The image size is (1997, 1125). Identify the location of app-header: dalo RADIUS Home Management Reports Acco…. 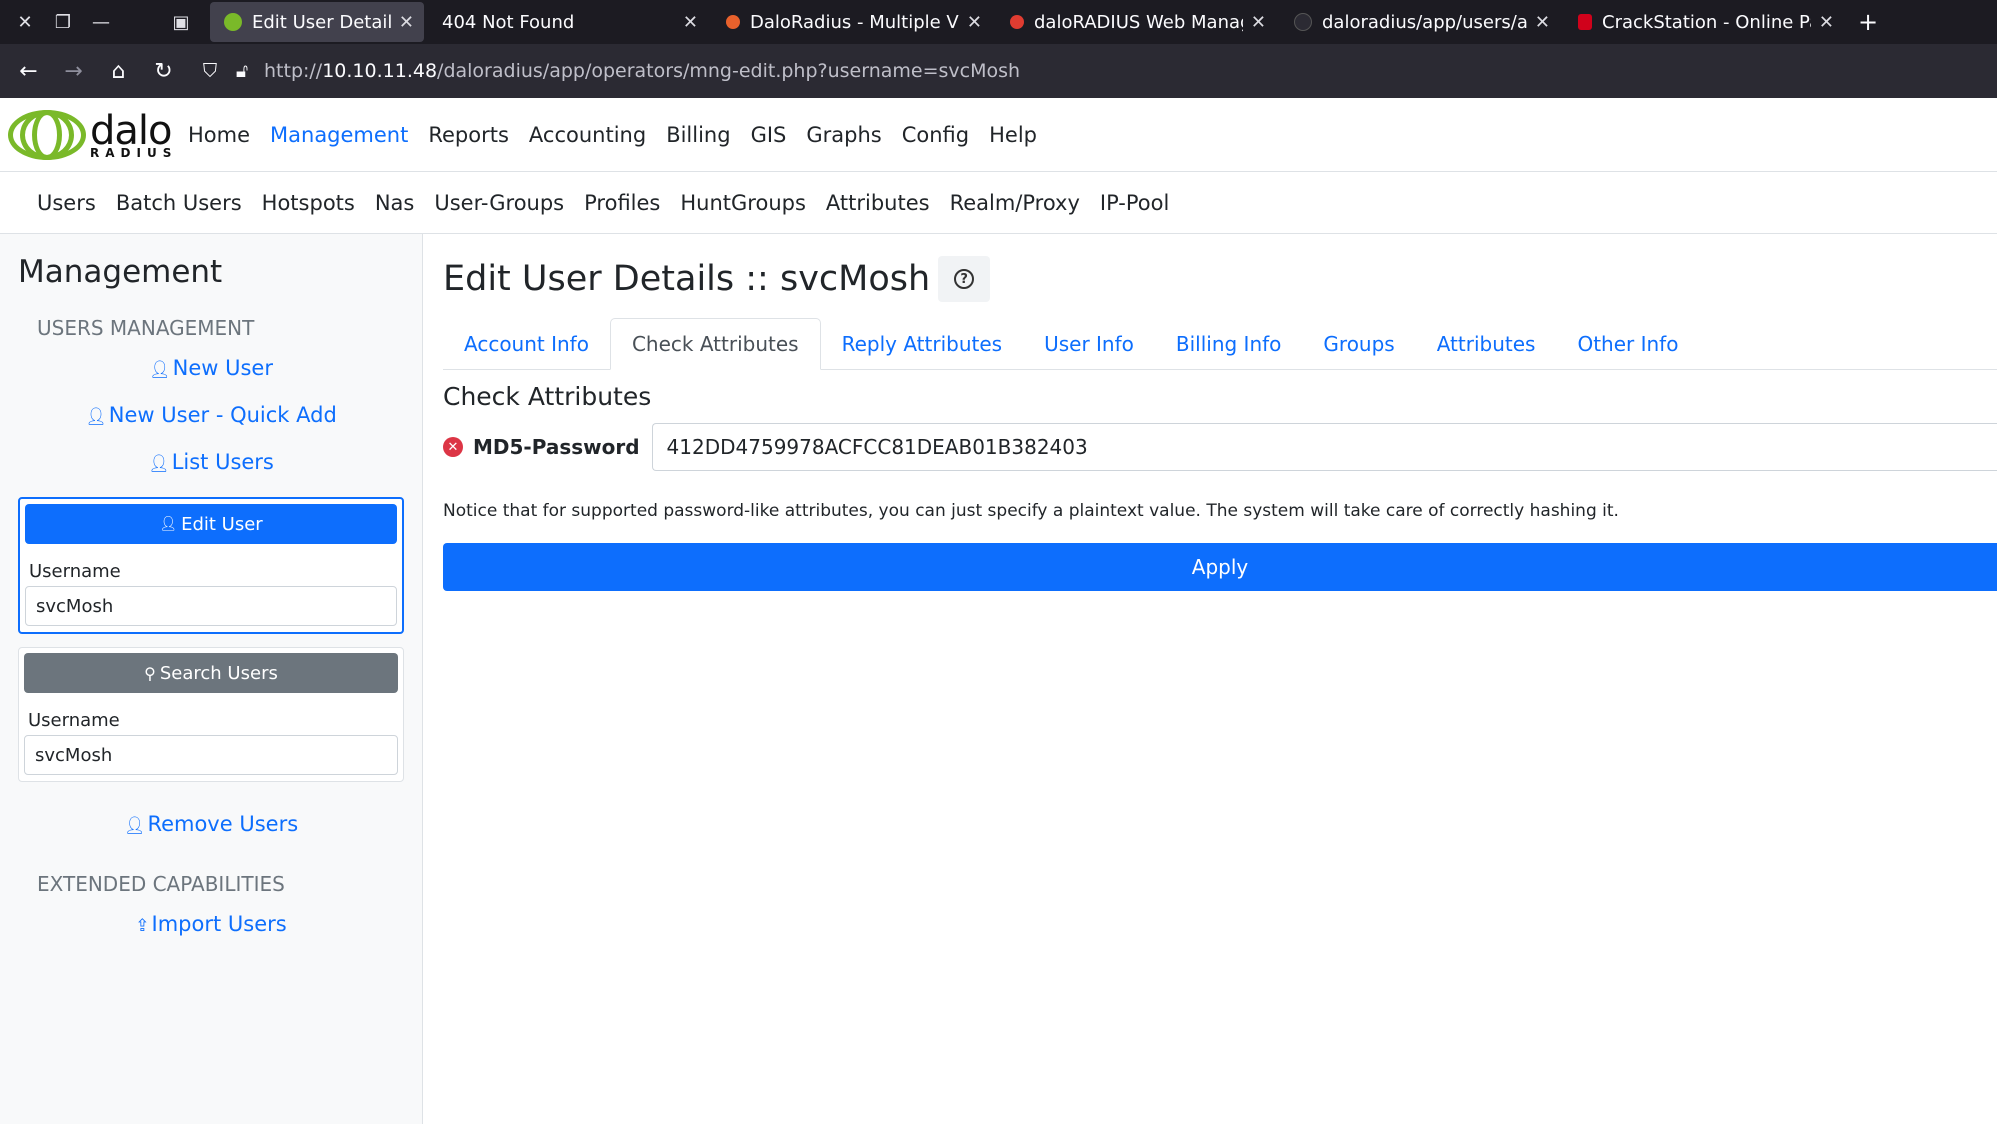
(998, 135).